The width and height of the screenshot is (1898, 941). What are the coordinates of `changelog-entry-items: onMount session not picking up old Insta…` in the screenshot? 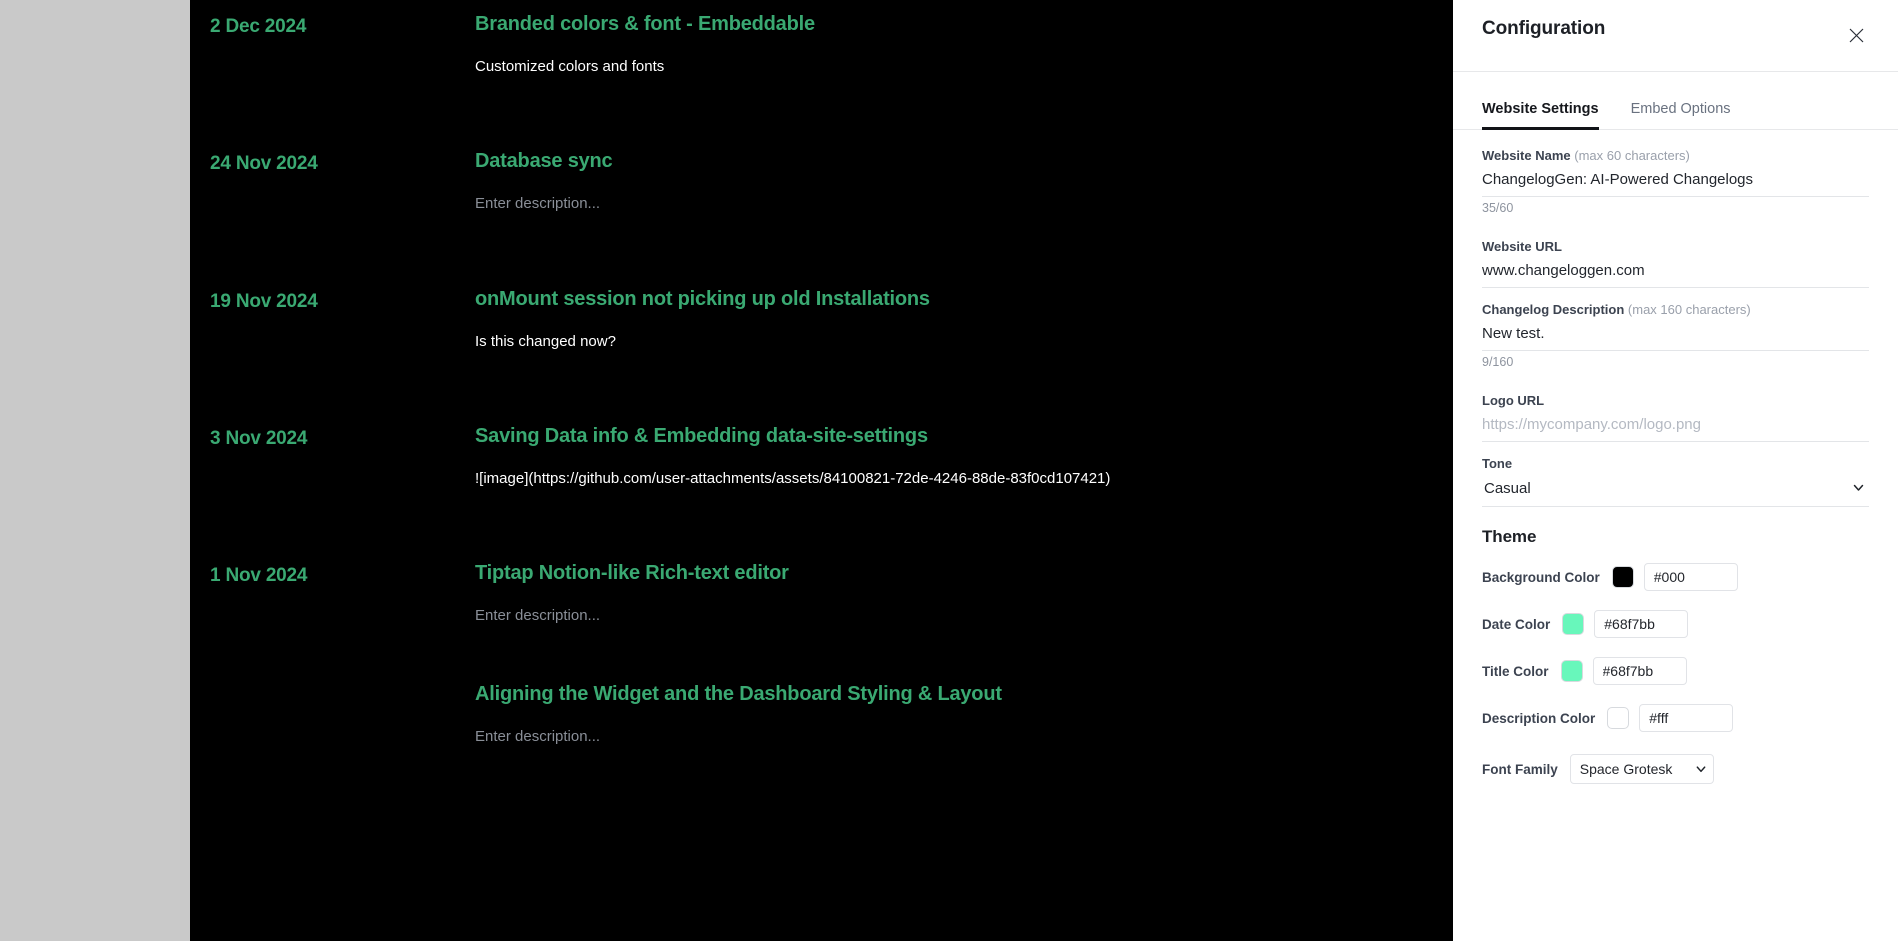 It's located at (964, 325).